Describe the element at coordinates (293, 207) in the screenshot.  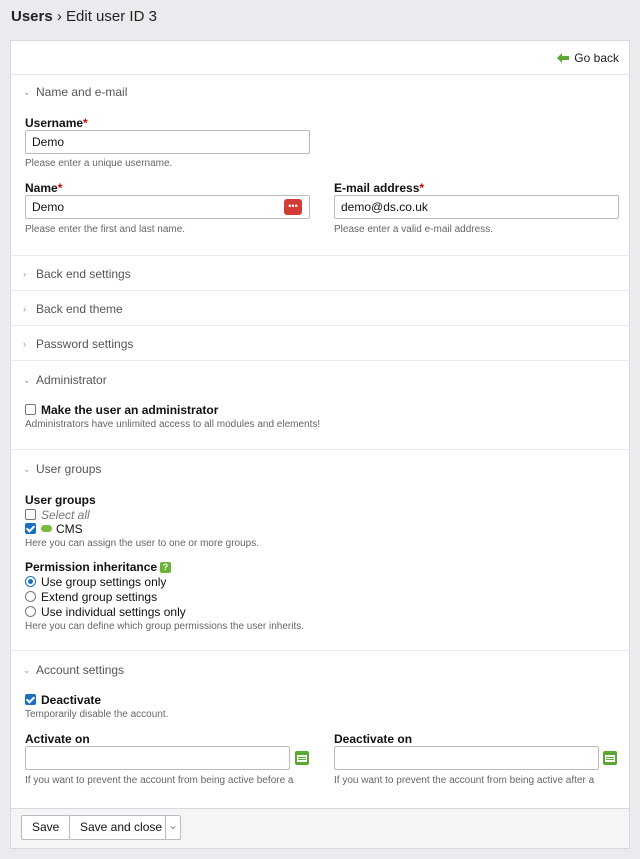
I see `password-manager-icon: •••` at that location.